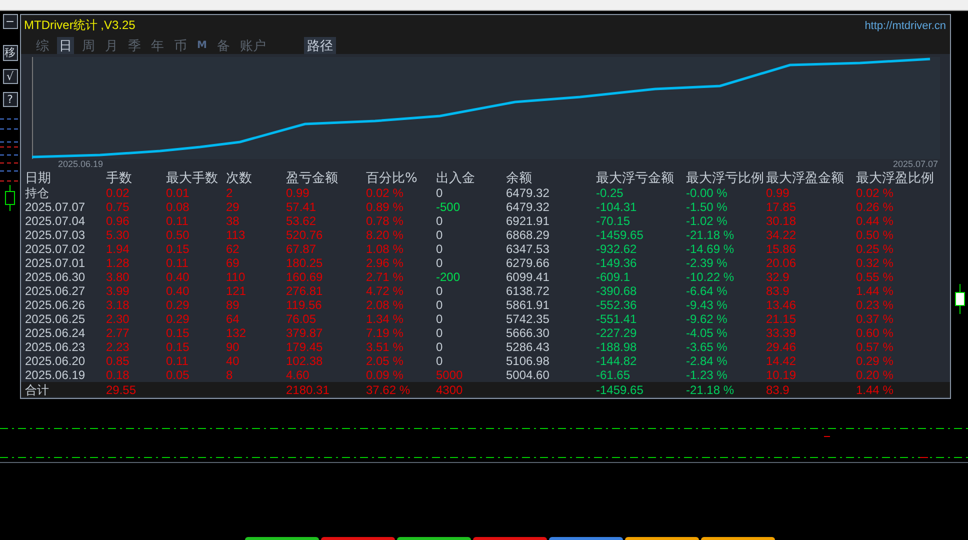 Image resolution: width=968 pixels, height=540 pixels. Describe the element at coordinates (178, 193) in the screenshot. I see `table-cell-text: 0.01` at that location.